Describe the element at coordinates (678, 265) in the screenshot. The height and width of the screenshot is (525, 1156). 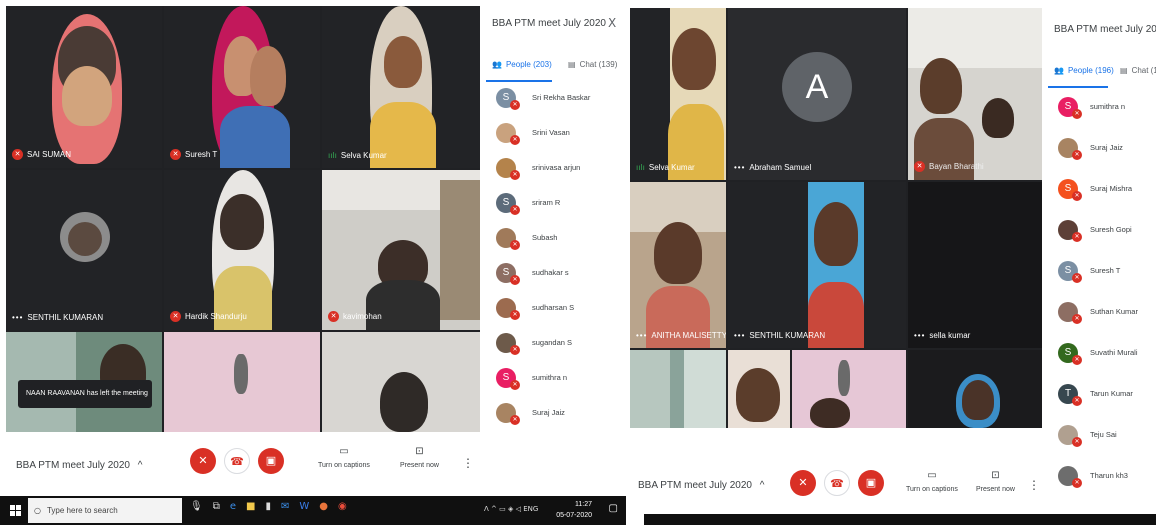
I see `participant-tile: ••• ANITHA MALISETTY` at that location.